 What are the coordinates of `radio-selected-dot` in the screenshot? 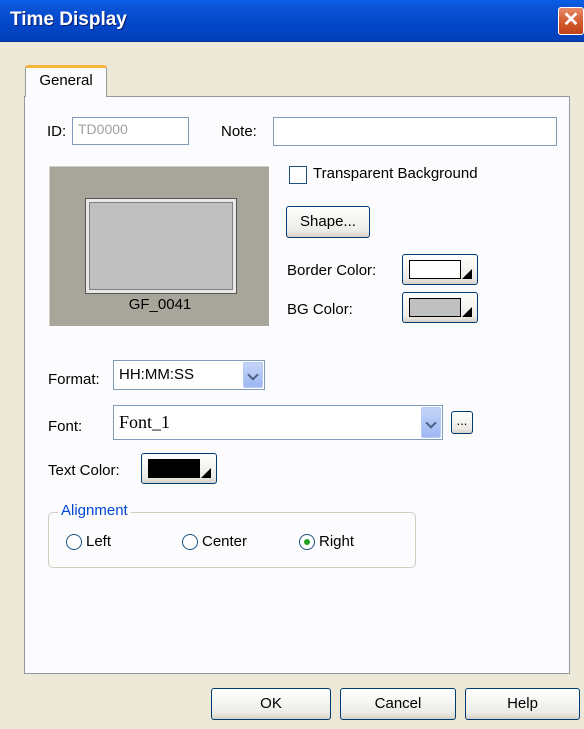 It's located at (307, 542).